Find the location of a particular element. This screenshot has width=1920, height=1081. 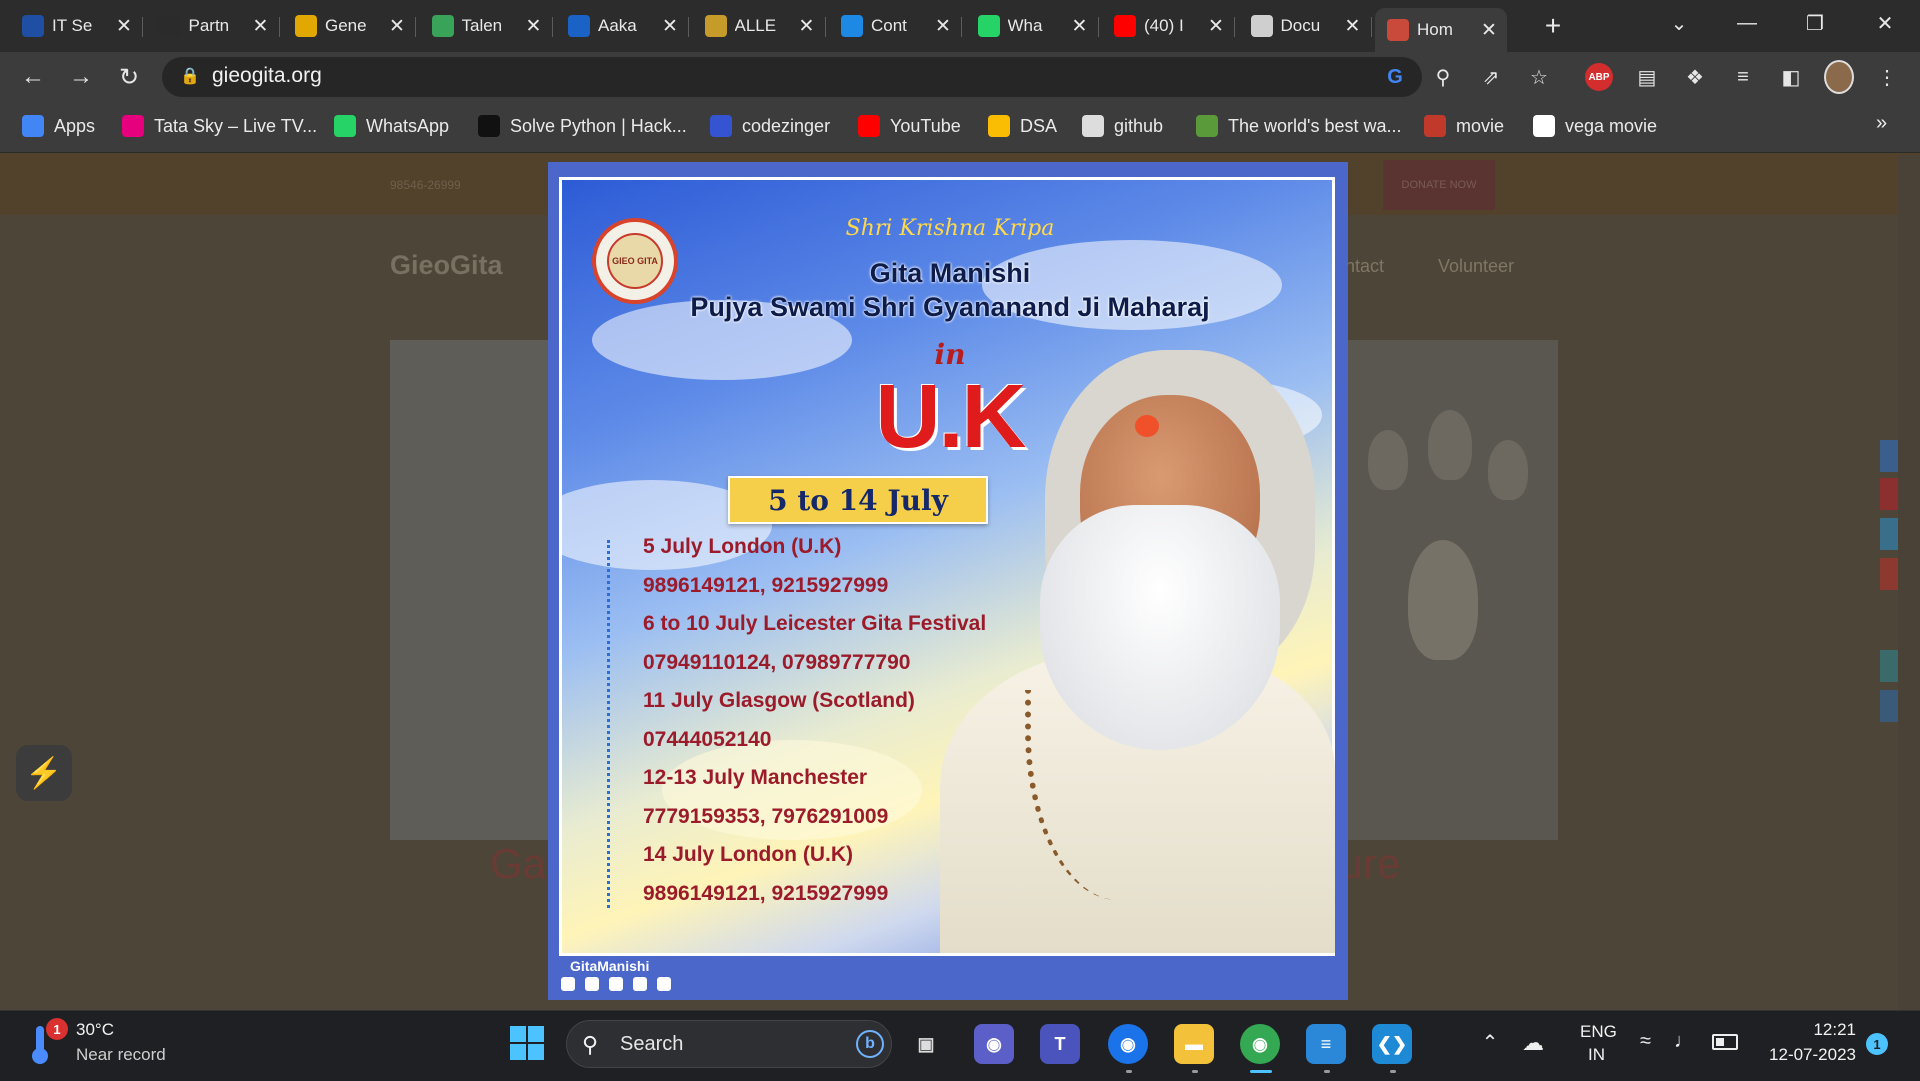

share-linkedin-icon is located at coordinates (1889, 706).